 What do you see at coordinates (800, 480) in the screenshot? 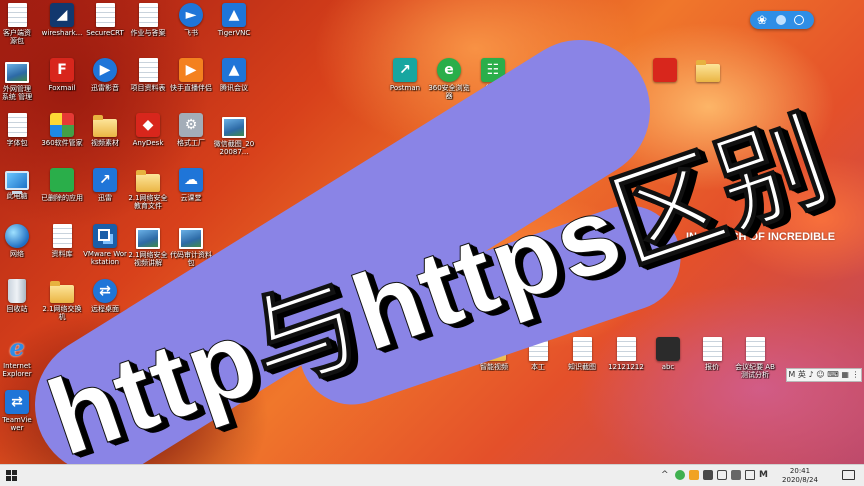
I see `clock-date: 2020/8/24` at bounding box center [800, 480].